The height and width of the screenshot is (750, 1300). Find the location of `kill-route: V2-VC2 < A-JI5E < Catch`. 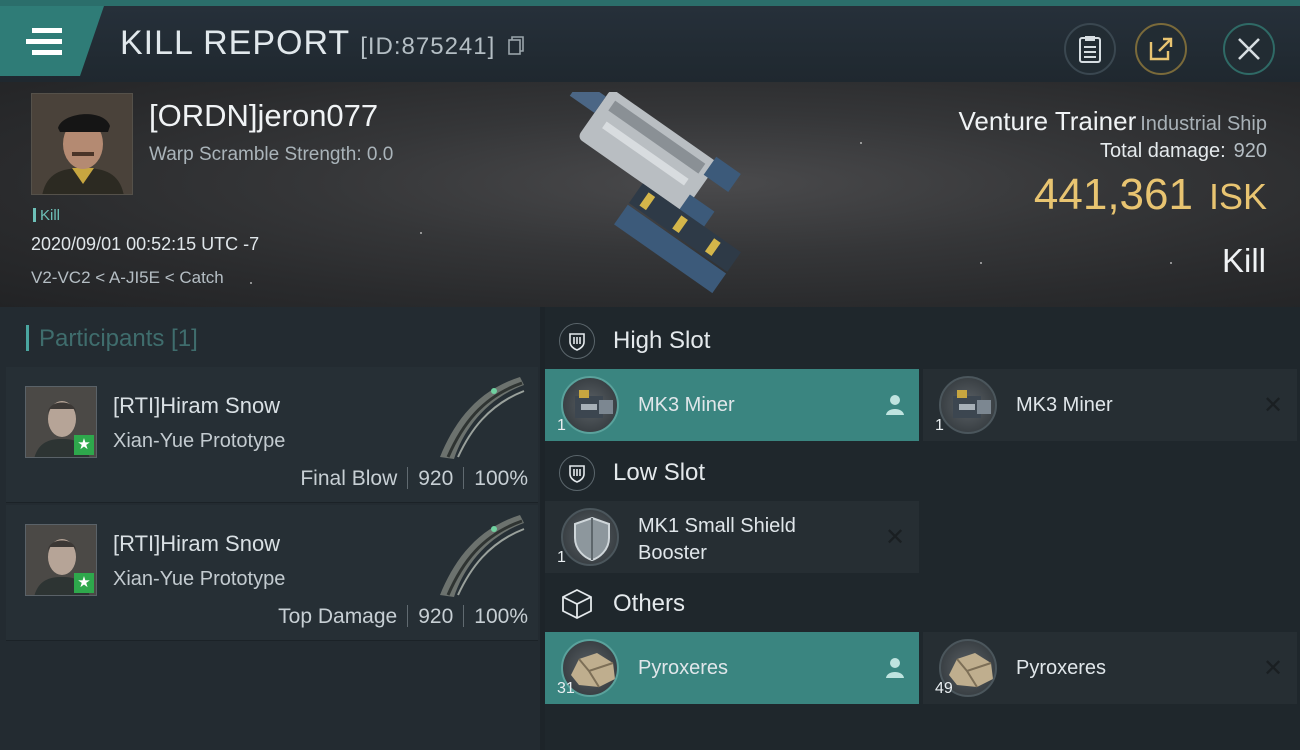

kill-route: V2-VC2 < A-JI5E < Catch is located at coordinates (127, 277).